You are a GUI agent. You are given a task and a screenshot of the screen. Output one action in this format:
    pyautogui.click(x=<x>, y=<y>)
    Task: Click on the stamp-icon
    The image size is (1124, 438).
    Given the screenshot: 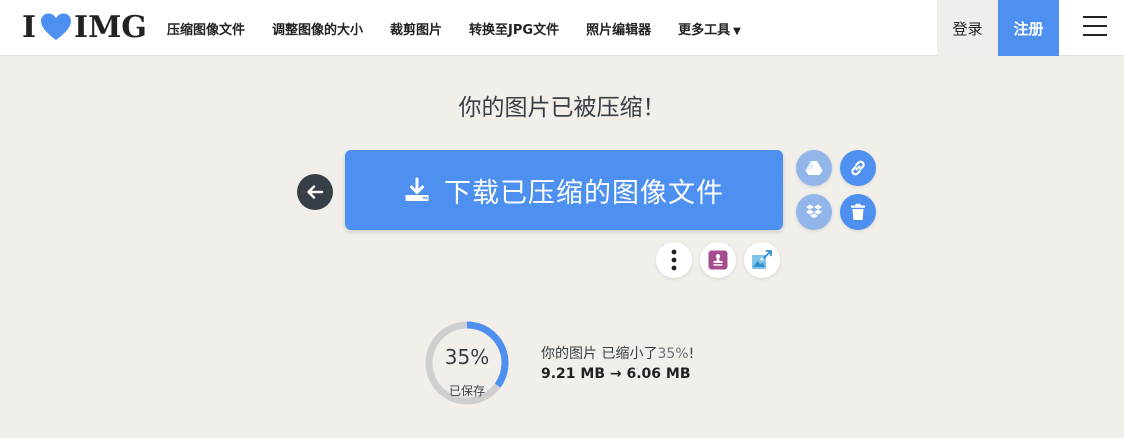 What is the action you would take?
    pyautogui.click(x=718, y=260)
    